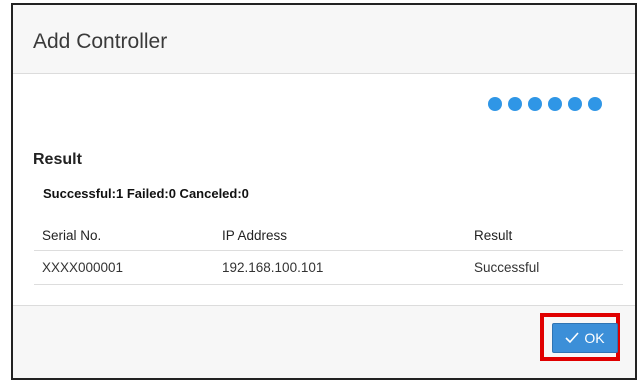 The image size is (639, 383). What do you see at coordinates (72, 235) in the screenshot?
I see `column-header-serial: Serial No.` at bounding box center [72, 235].